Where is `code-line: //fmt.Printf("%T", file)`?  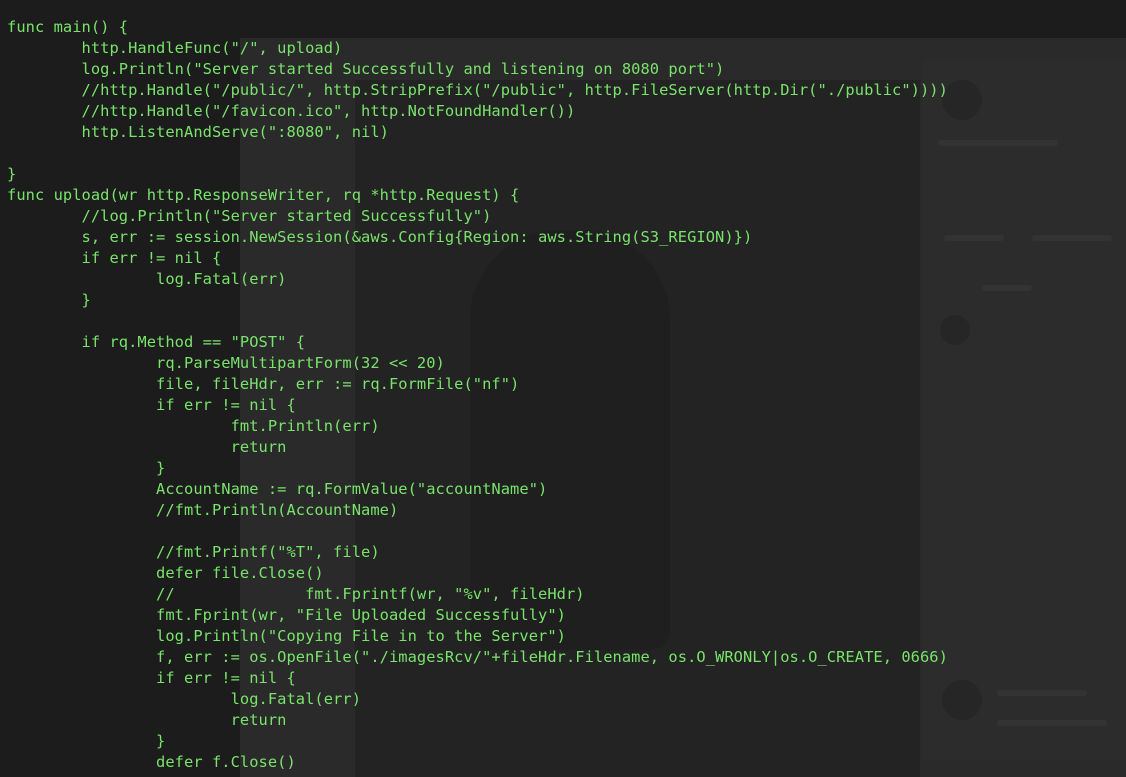
code-line: //fmt.Printf("%T", file) is located at coordinates (193, 552).